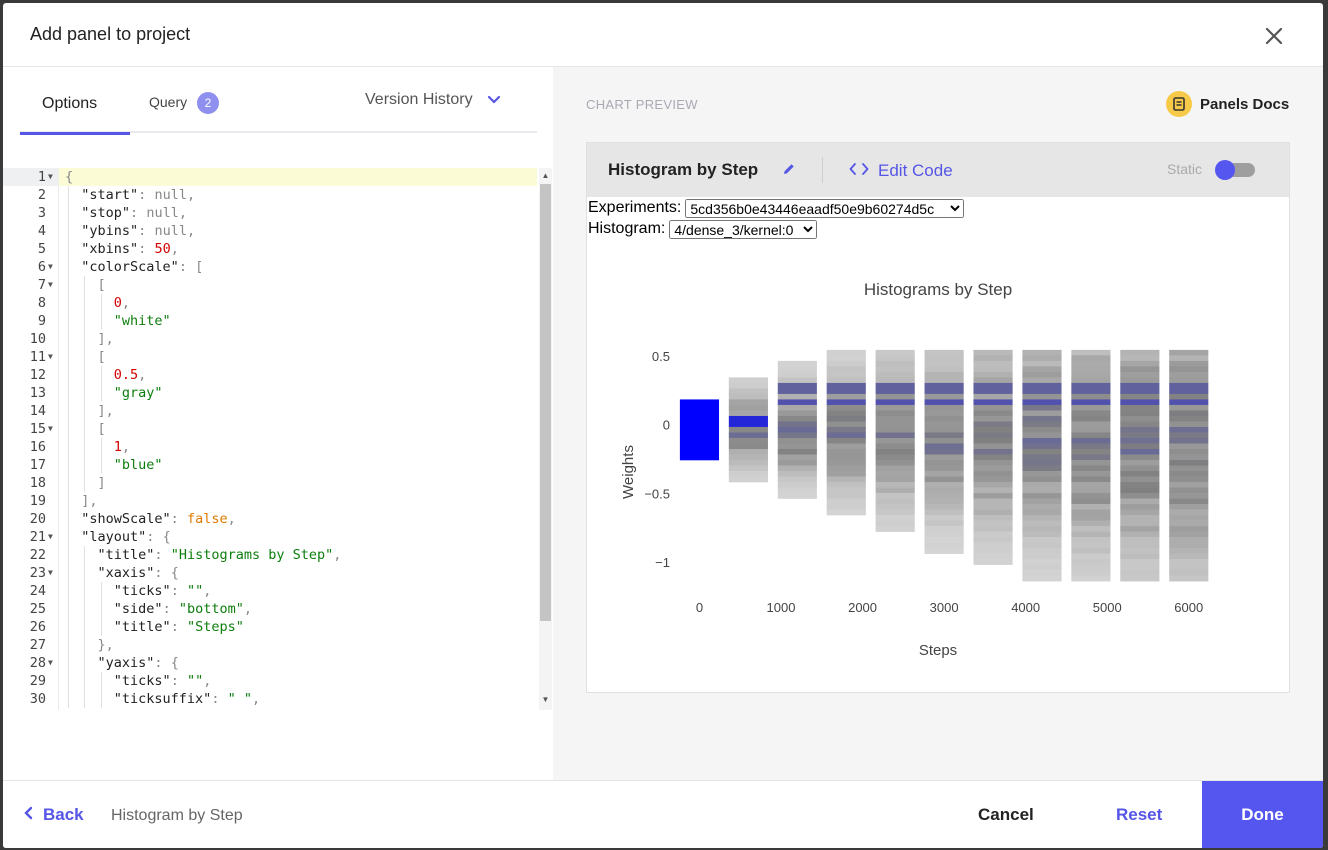 This screenshot has width=1328, height=850. Describe the element at coordinates (915, 170) in the screenshot. I see `edit-code-label: Edit Code` at that location.